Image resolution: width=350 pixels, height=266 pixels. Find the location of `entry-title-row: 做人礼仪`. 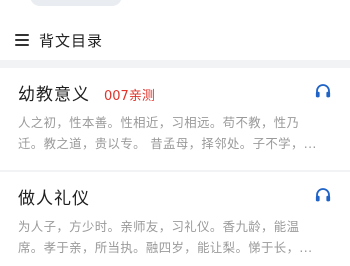

entry-title-row: 做人礼仪 is located at coordinates (54, 196).